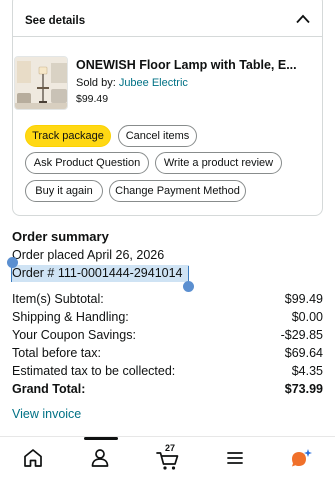 The image size is (335, 500). What do you see at coordinates (97, 273) in the screenshot?
I see `order-number: Order # 111-0001444-2941014` at bounding box center [97, 273].